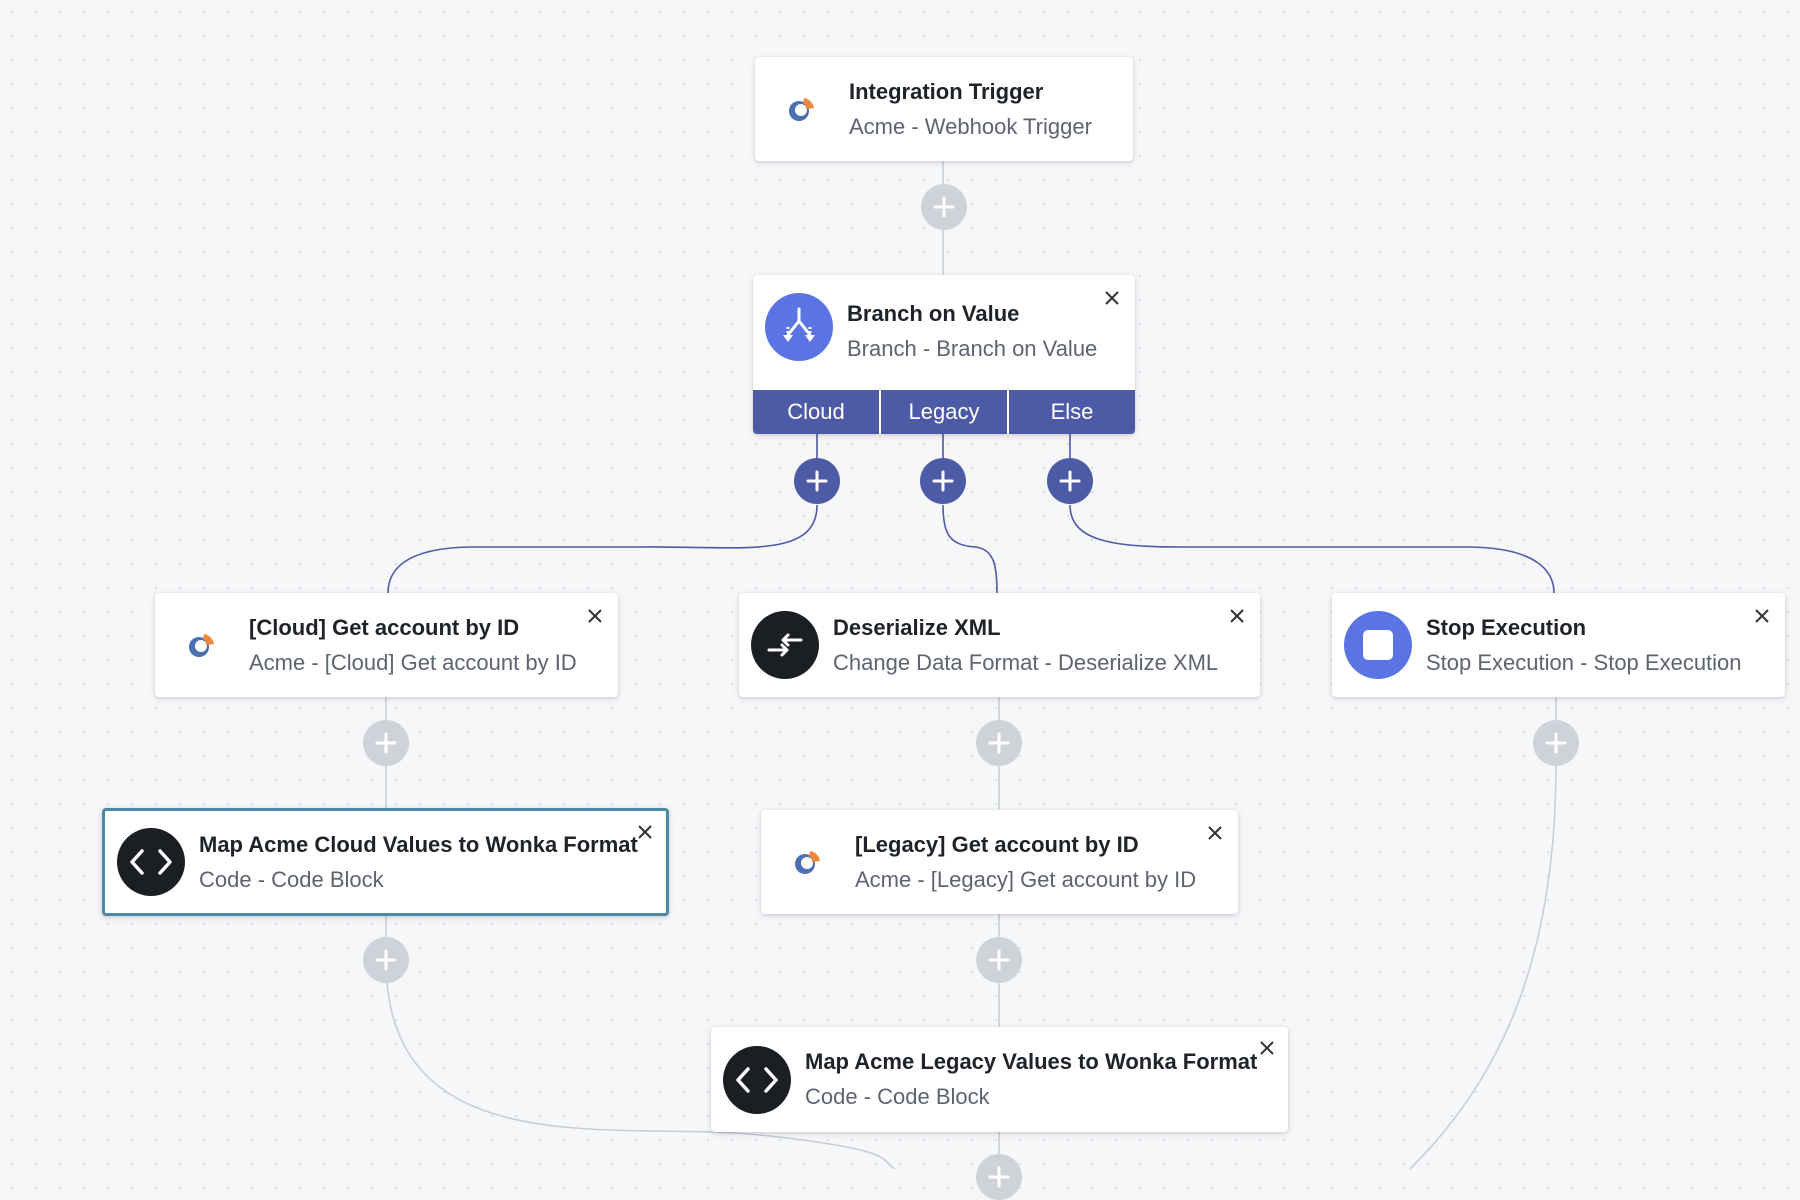  I want to click on add-step-button-else, so click(1070, 481).